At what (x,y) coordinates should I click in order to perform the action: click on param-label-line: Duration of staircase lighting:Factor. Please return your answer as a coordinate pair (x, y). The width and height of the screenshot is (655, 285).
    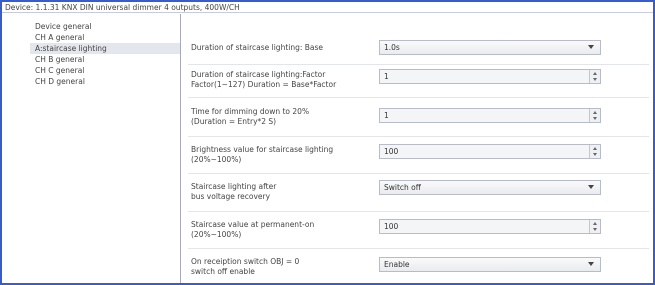
    Looking at the image, I should click on (258, 74).